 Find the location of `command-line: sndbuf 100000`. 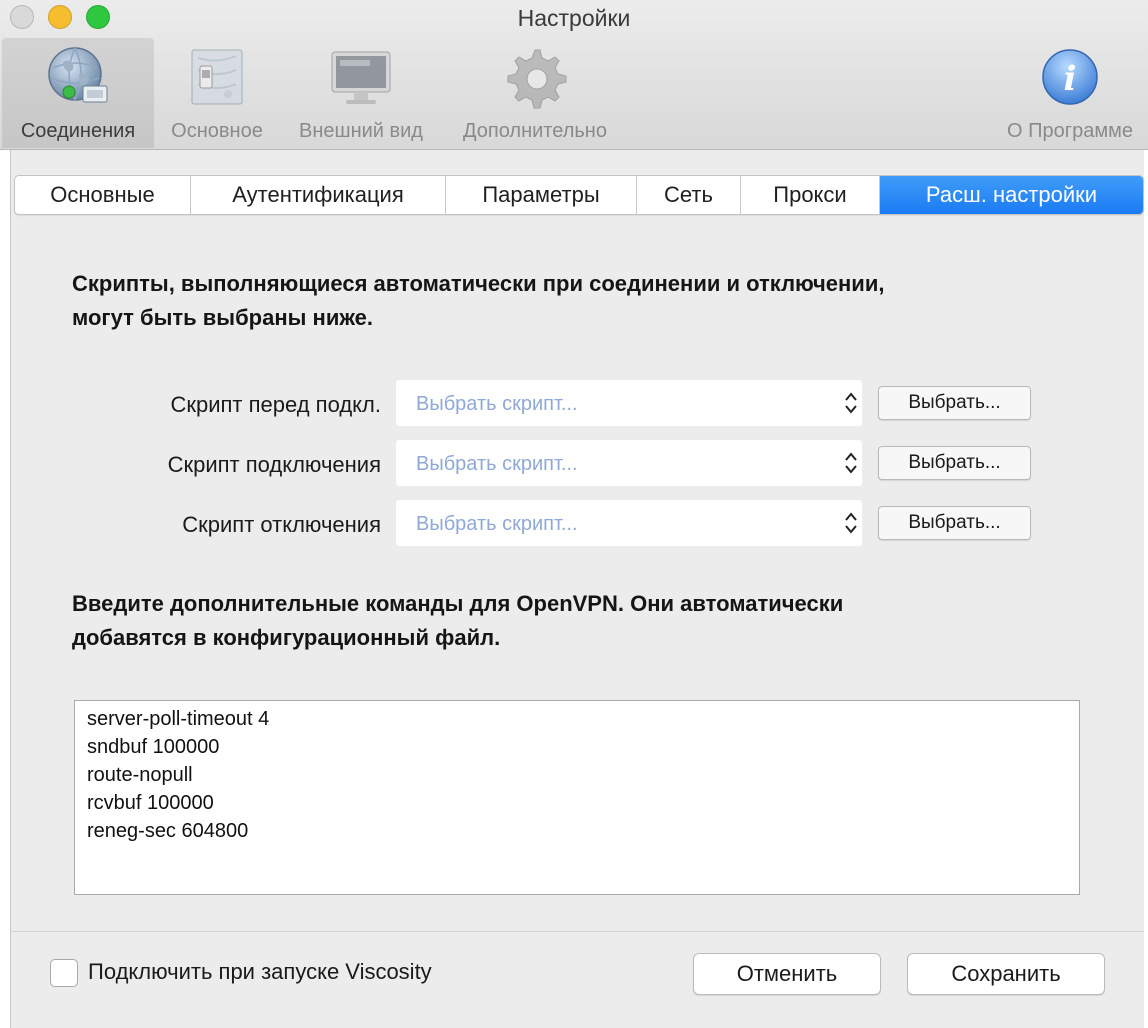

command-line: sndbuf 100000 is located at coordinates (153, 747).